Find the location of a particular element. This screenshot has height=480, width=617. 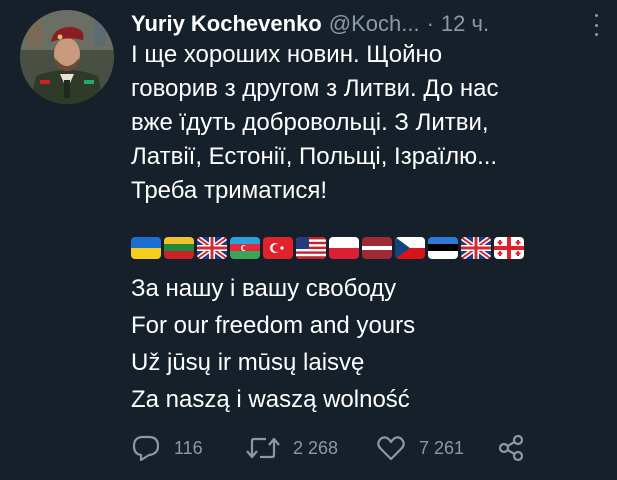

tweet-text-line: вже їдуть добровольці. З Литви, is located at coordinates (310, 122).